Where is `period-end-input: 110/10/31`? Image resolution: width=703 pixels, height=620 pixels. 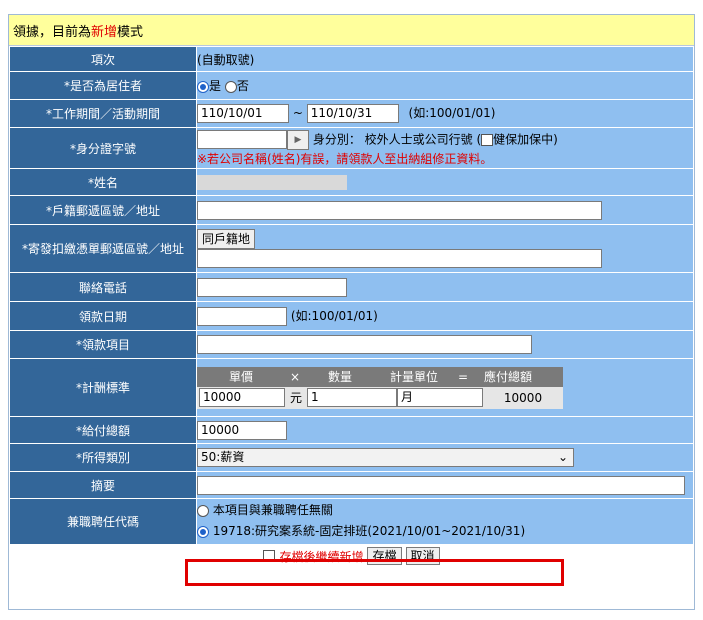 period-end-input: 110/10/31 is located at coordinates (352, 113).